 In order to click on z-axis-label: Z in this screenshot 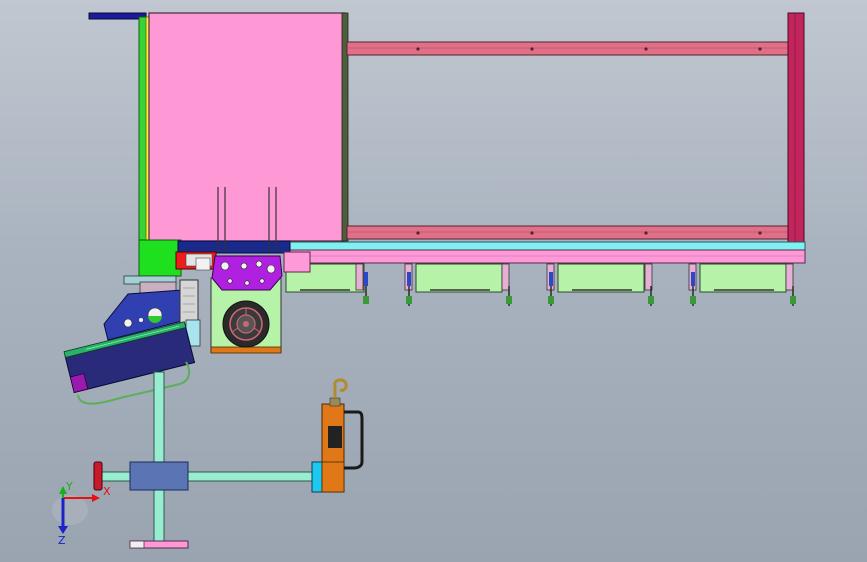, I will do `click(62, 540)`.